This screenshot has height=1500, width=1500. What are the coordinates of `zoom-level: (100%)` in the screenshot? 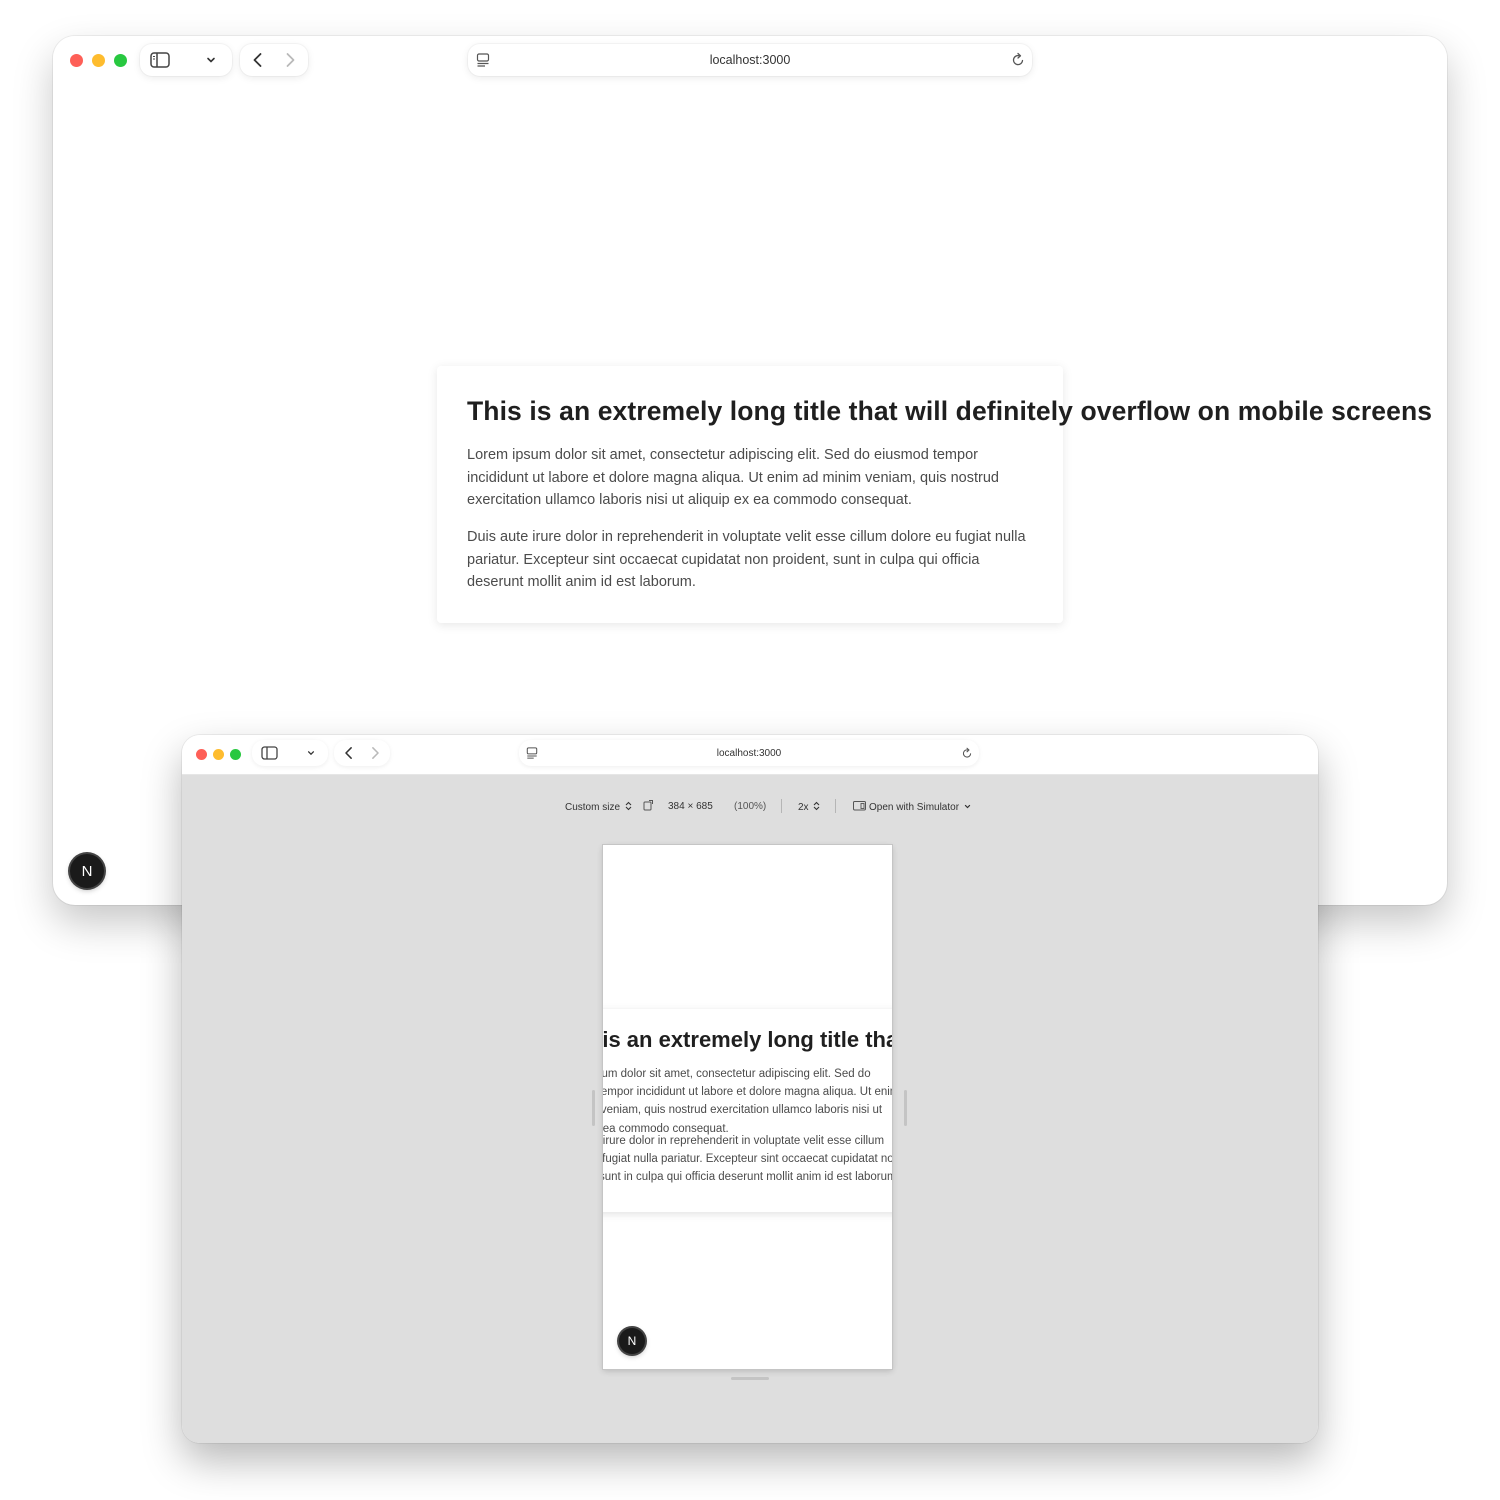 It's located at (750, 806).